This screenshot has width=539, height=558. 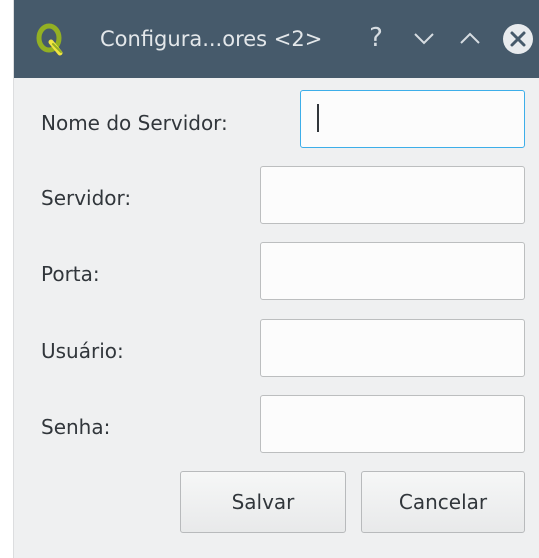 I want to click on save-button: Salvar, so click(x=263, y=502).